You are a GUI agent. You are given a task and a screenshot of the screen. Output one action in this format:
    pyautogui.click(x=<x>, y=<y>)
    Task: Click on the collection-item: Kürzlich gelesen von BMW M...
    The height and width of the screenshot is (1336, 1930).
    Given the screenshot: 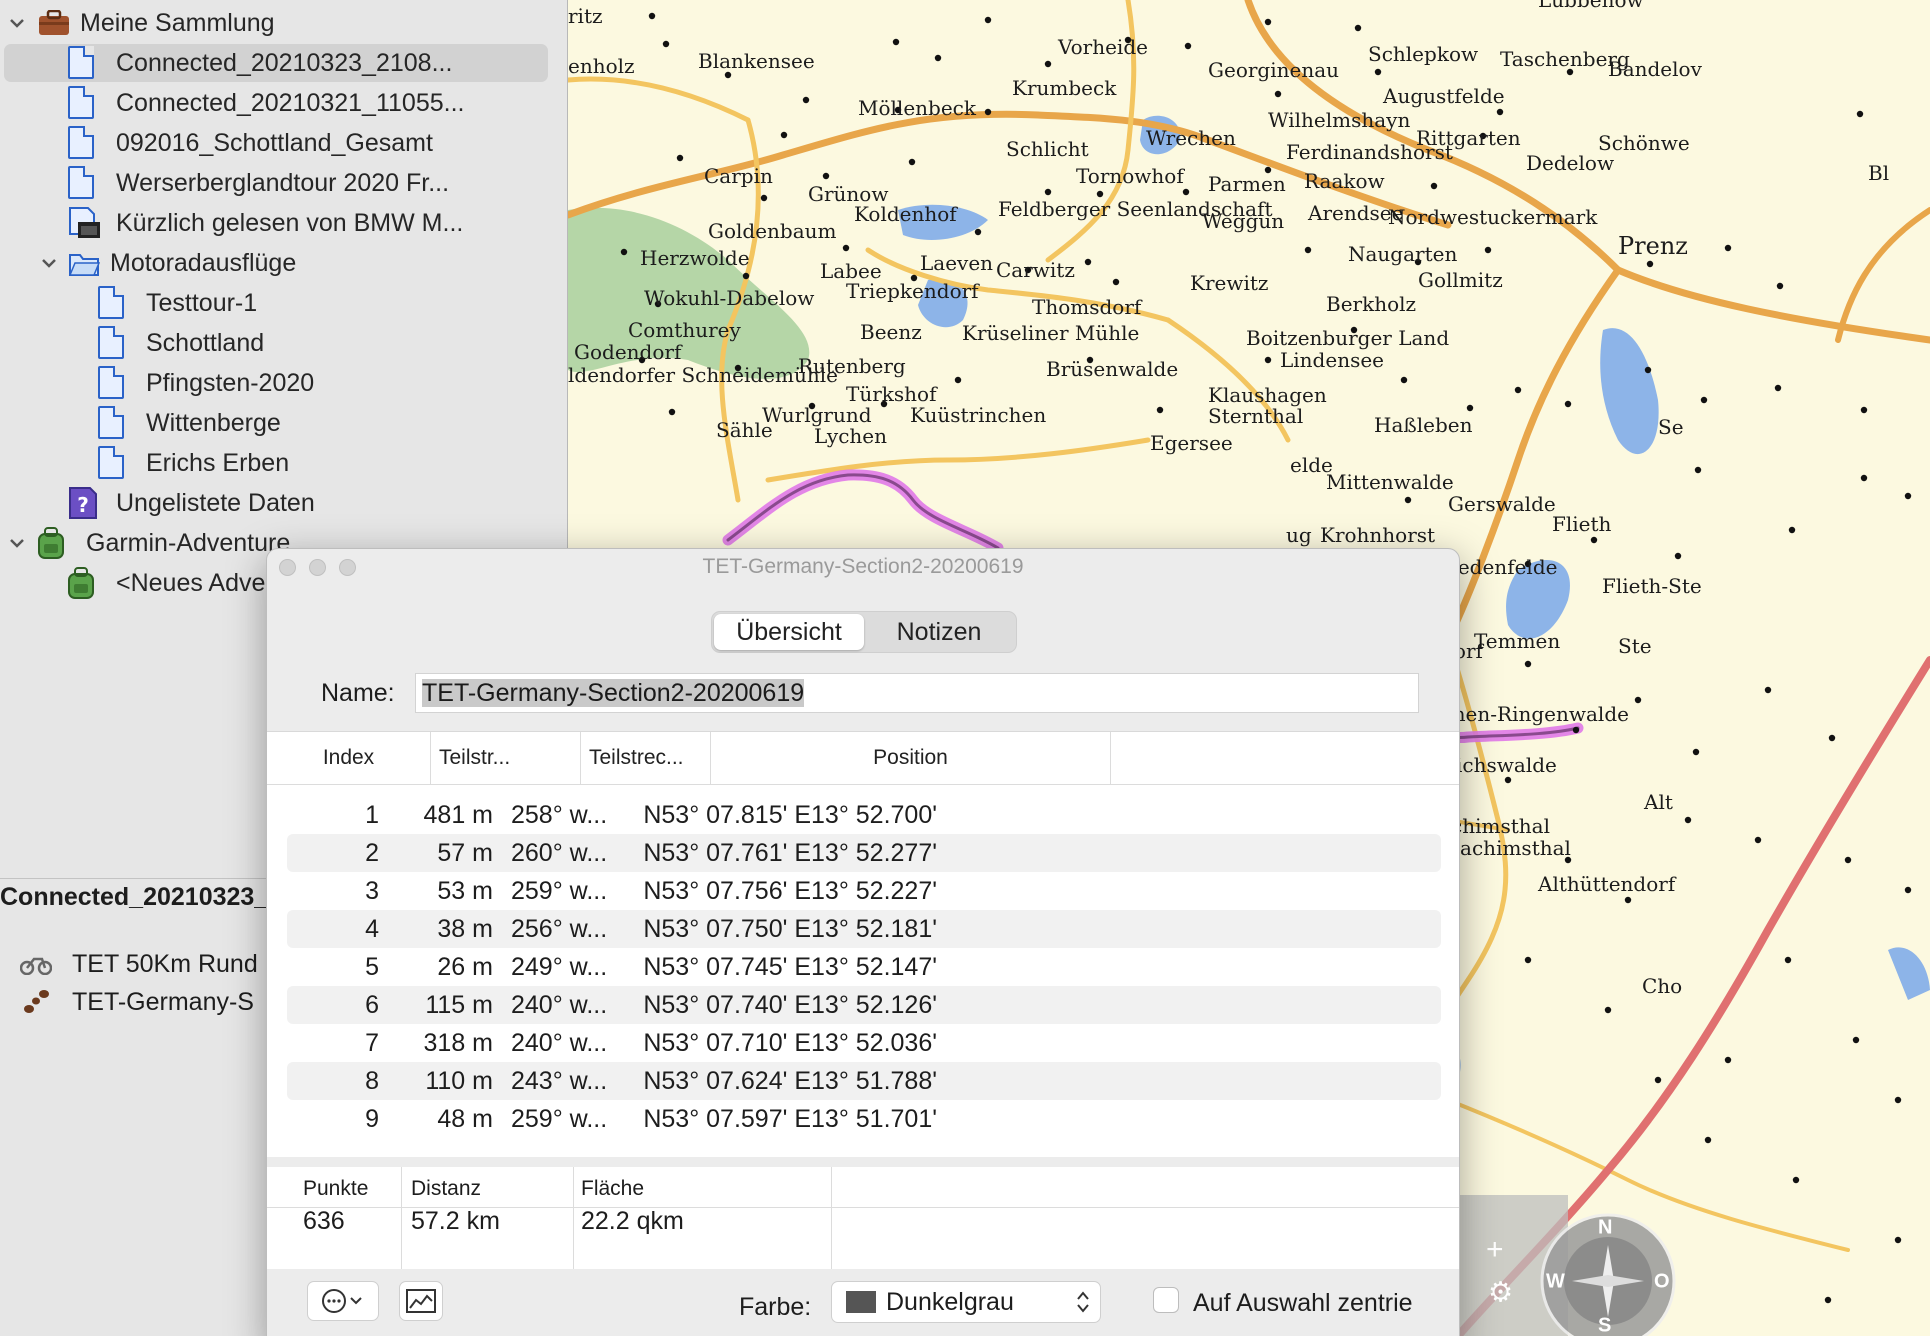 What is the action you would take?
    pyautogui.click(x=282, y=223)
    